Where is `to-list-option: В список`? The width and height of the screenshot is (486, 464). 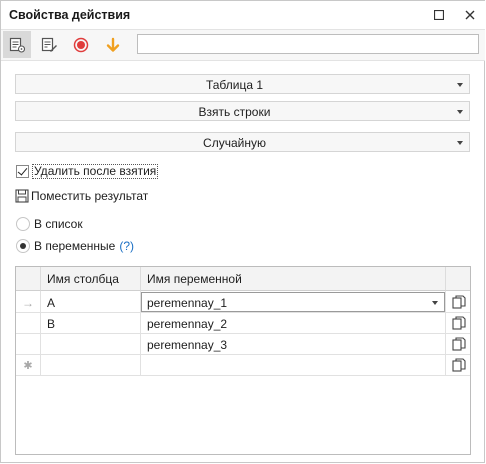
to-list-option: В список is located at coordinates (49, 224).